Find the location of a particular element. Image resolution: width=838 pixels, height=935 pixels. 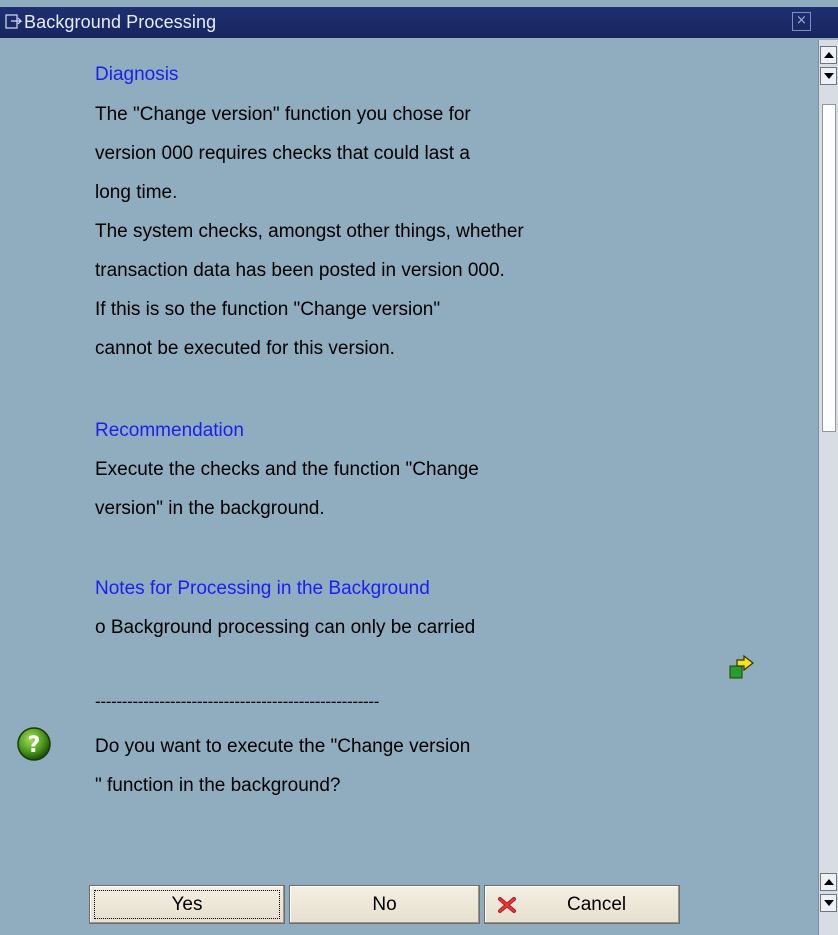

no-button-label: No is located at coordinates (384, 904).